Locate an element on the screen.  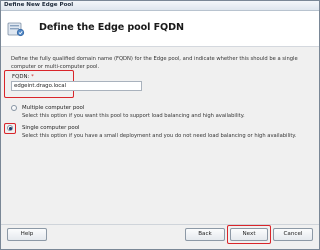
fqdn-label-text: FQDN: is located at coordinates (21, 77).